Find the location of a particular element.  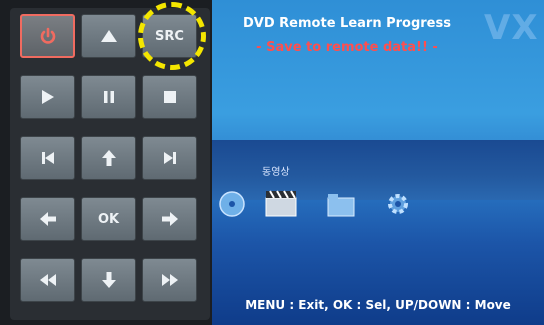

pause-button is located at coordinates (108, 97).